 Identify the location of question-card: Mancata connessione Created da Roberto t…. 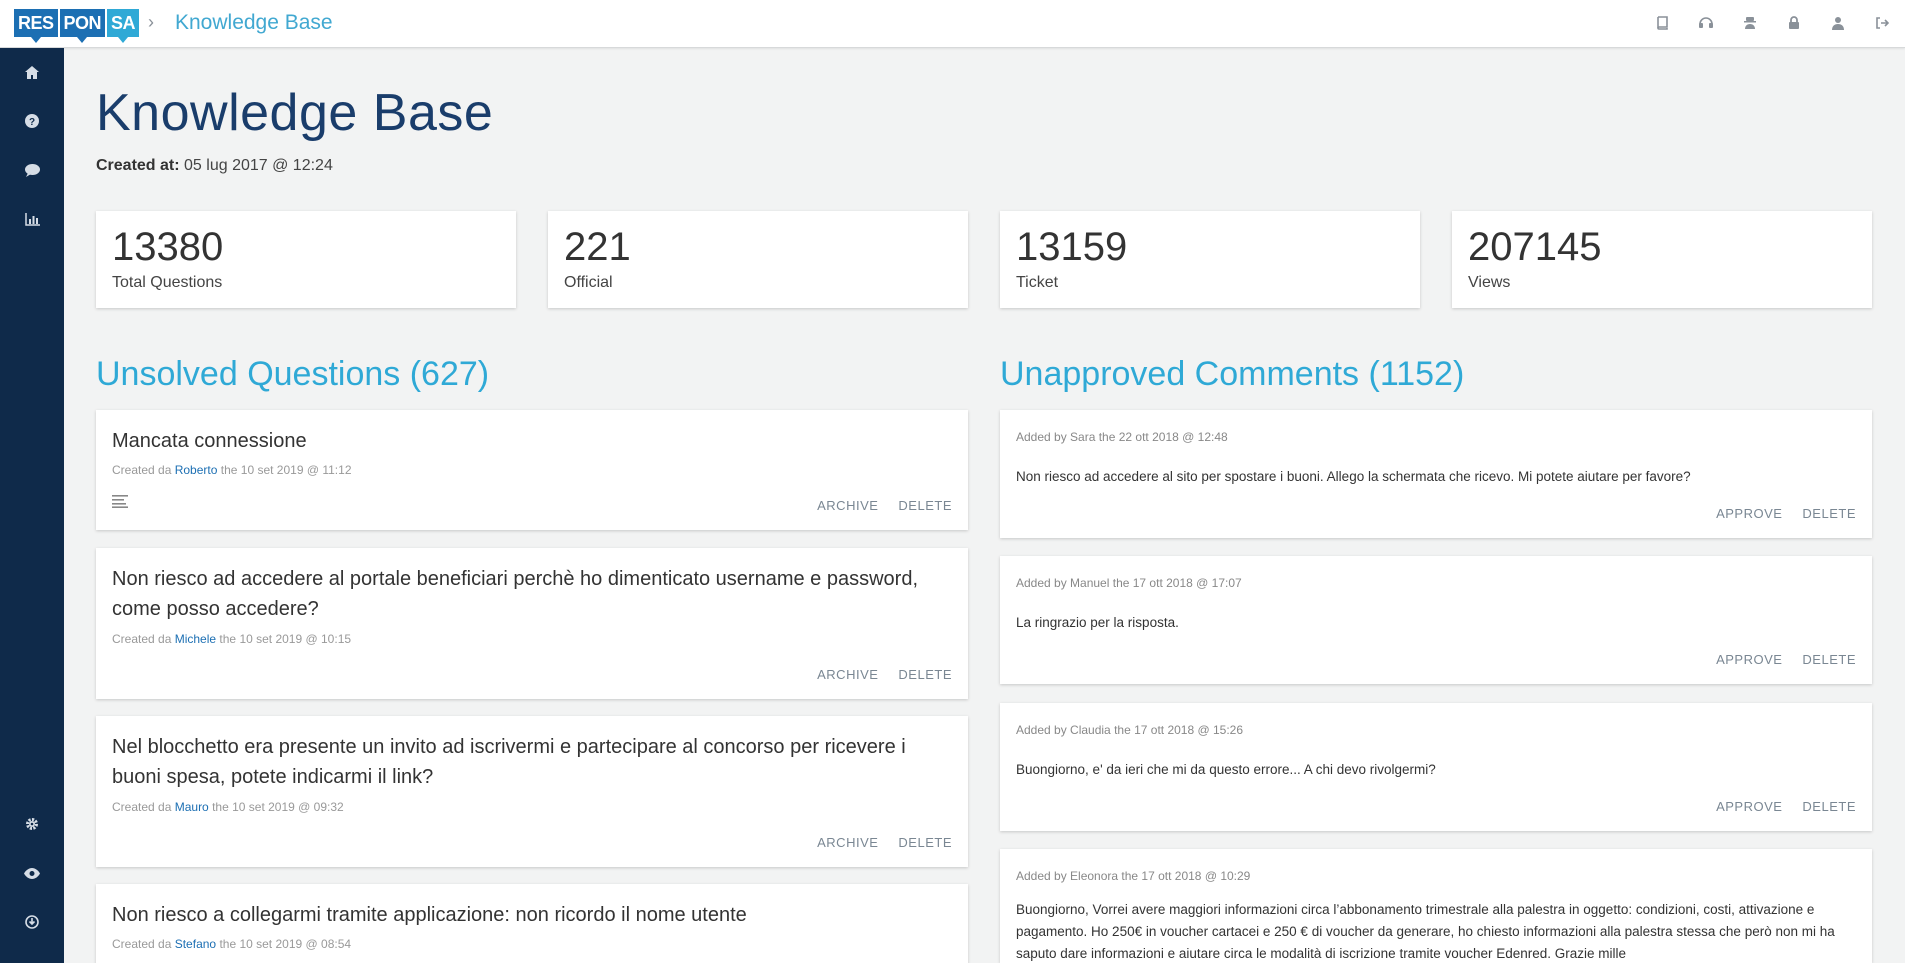
(532, 470).